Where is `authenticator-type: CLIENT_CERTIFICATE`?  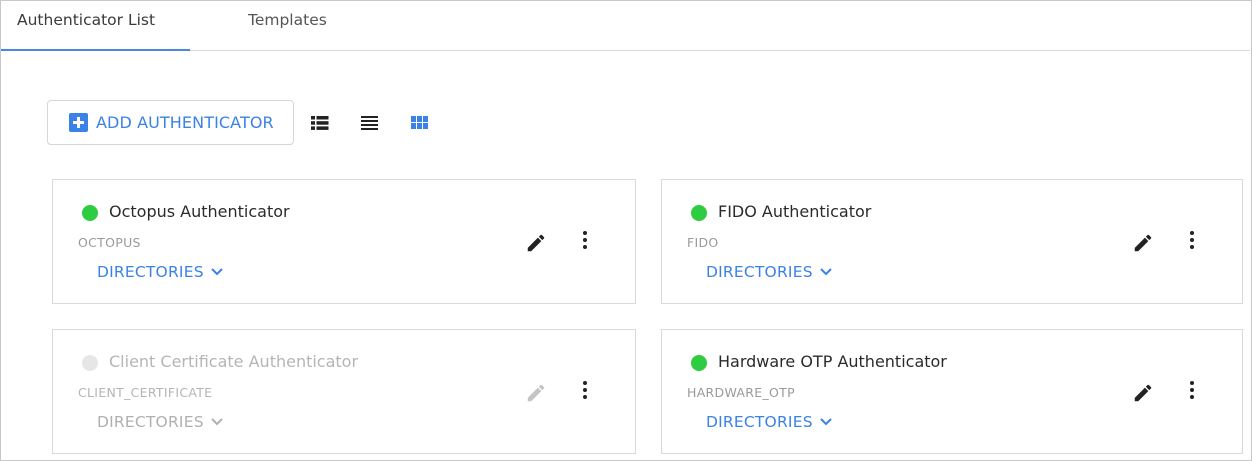 authenticator-type: CLIENT_CERTIFICATE is located at coordinates (145, 392).